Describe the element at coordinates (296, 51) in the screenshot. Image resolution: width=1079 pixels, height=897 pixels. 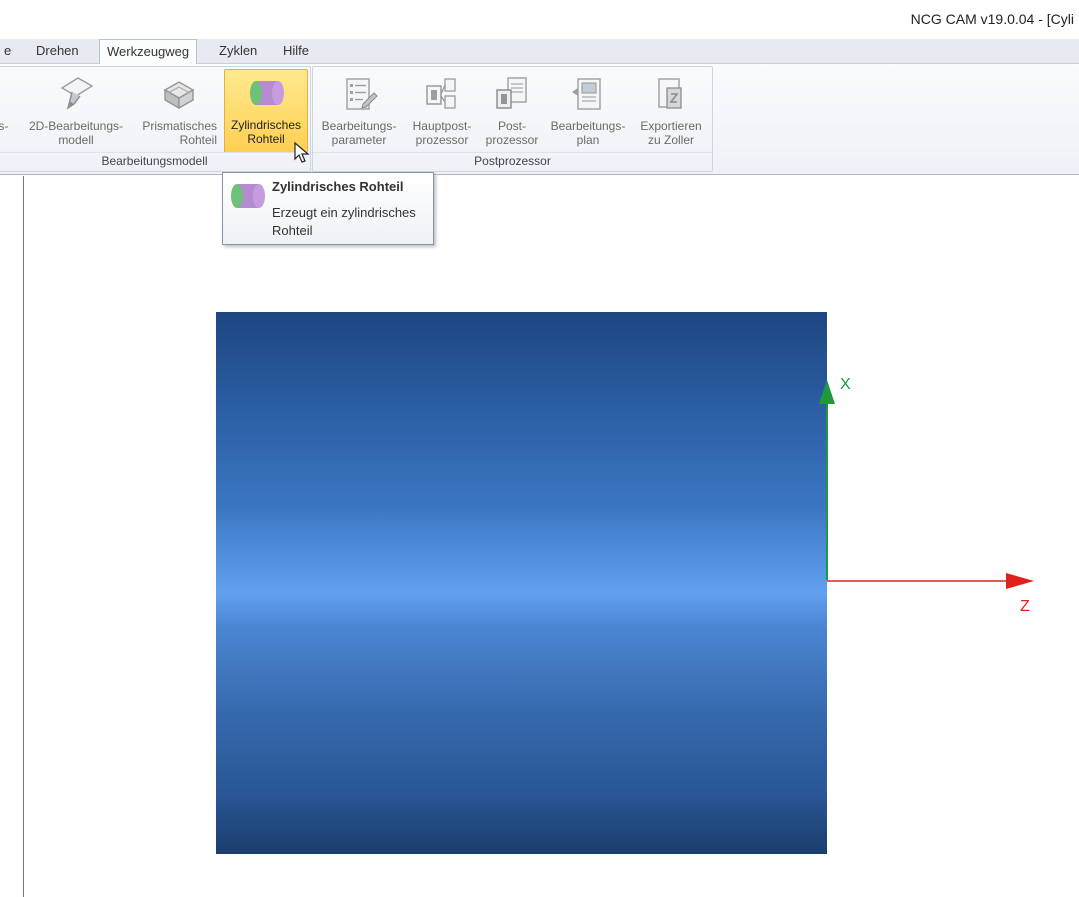
I see `menu-item-hilfe: Hilfe` at that location.